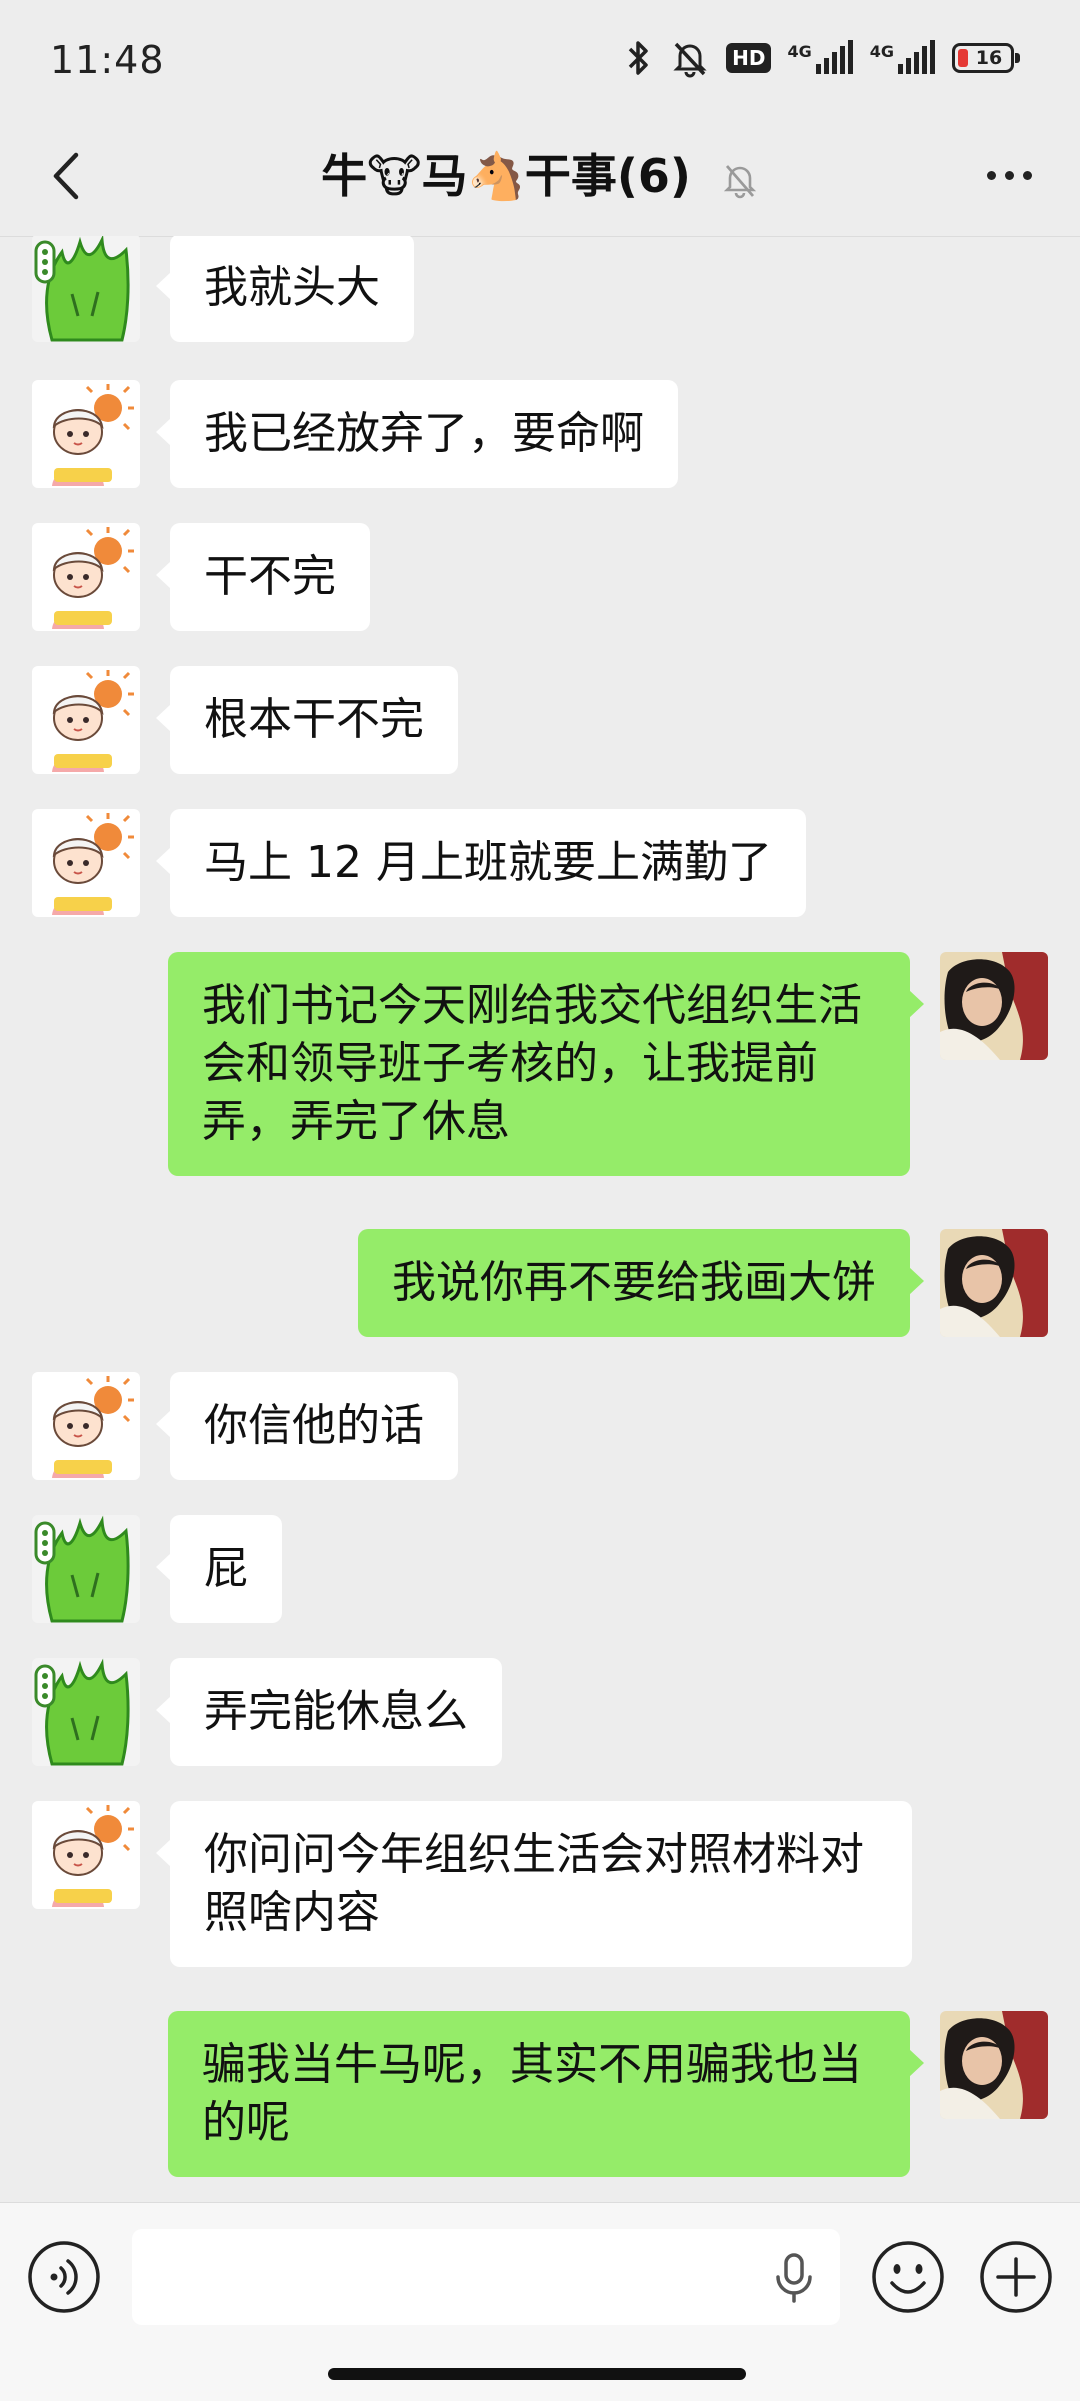 The height and width of the screenshot is (2401, 1080). I want to click on status-icons: HD 4G 4G 16, so click(822, 58).